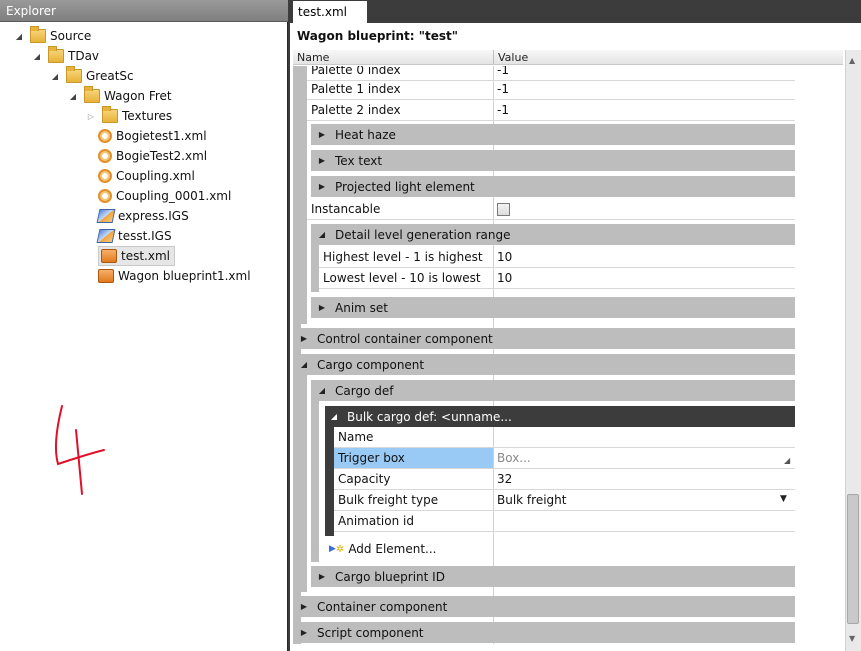 Image resolution: width=861 pixels, height=651 pixels. I want to click on handwritten-annotation, so click(79, 450).